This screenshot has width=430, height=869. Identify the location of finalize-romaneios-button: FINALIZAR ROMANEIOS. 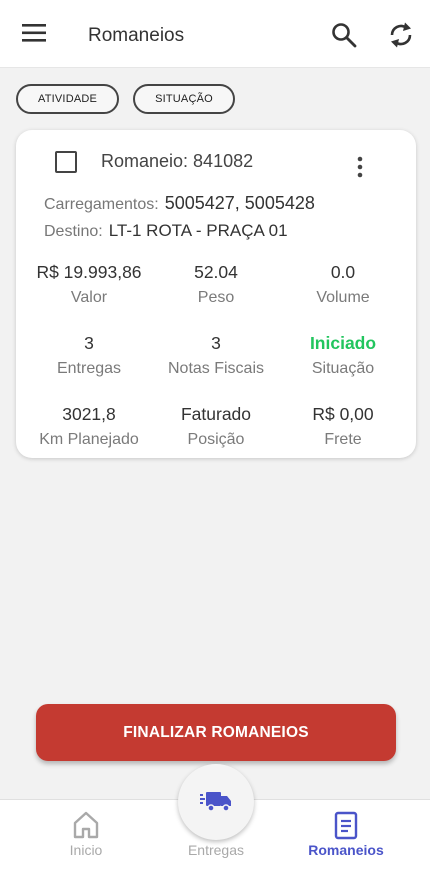
(216, 732).